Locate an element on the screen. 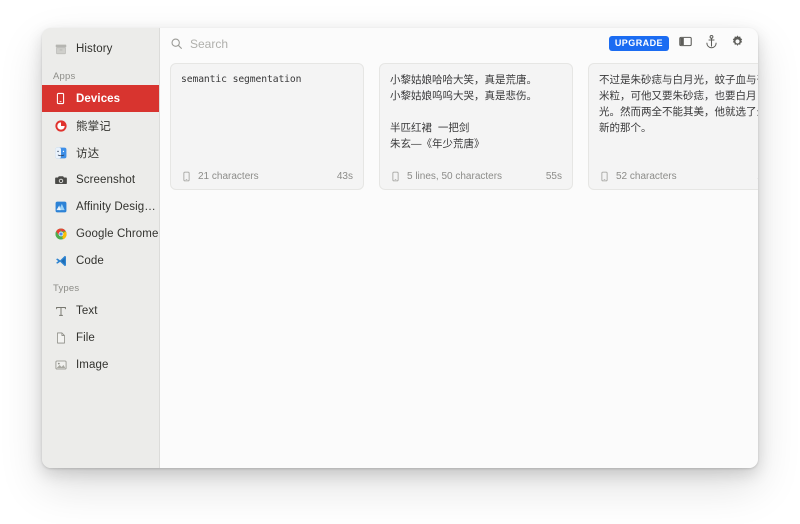 This screenshot has height=524, width=800. sidebar-item-finder: 访达 is located at coordinates (100, 152).